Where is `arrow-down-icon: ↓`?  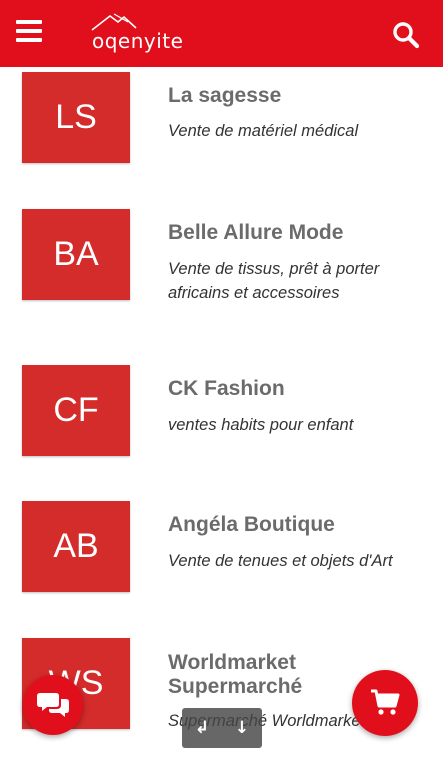 arrow-down-icon: ↓ is located at coordinates (242, 728).